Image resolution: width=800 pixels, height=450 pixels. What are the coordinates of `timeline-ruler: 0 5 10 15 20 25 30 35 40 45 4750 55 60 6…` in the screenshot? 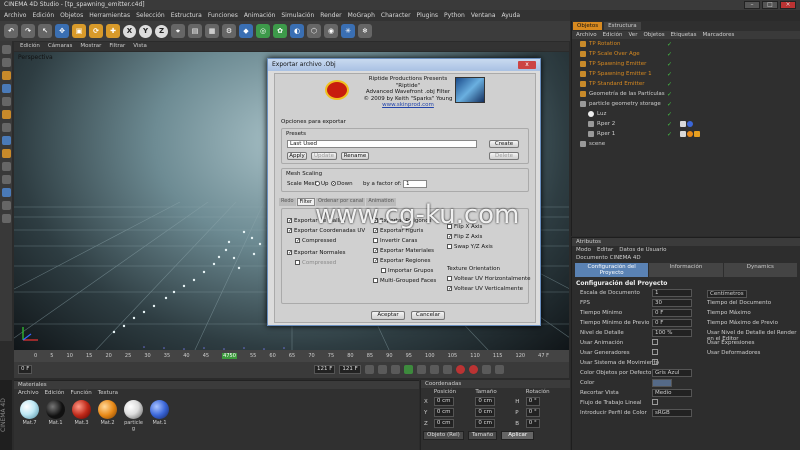 It's located at (291, 356).